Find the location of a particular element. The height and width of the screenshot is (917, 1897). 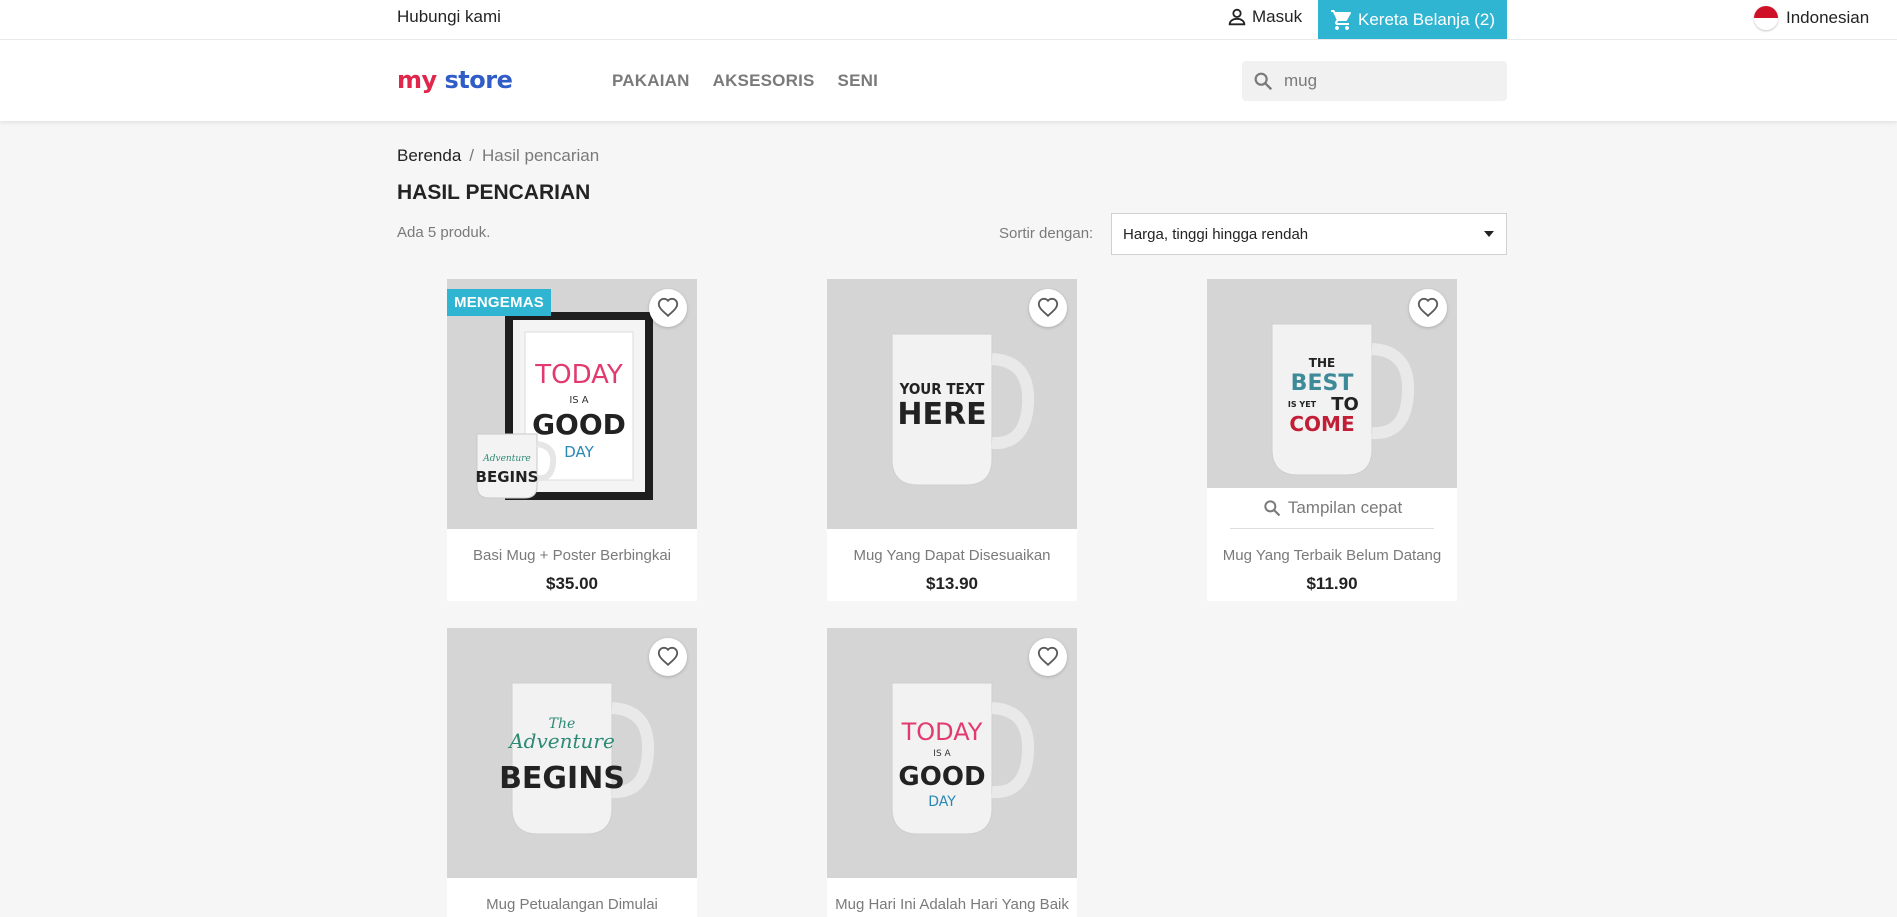

mug-text-bottom: HERE is located at coordinates (941, 414).